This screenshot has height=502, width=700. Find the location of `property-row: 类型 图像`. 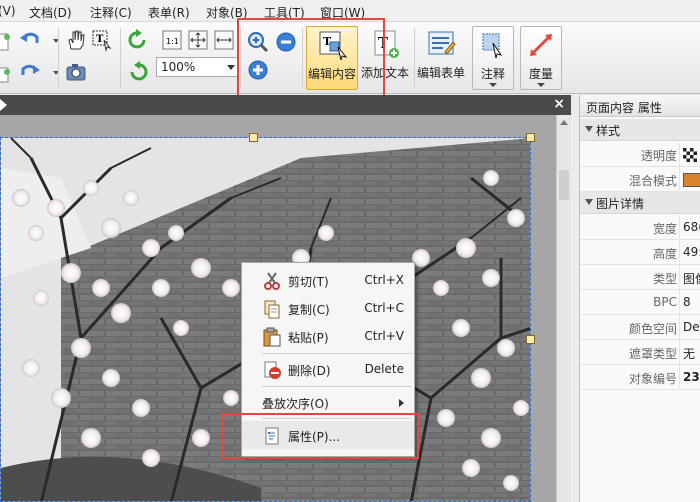

property-row: 类型 图像 is located at coordinates (640, 277).